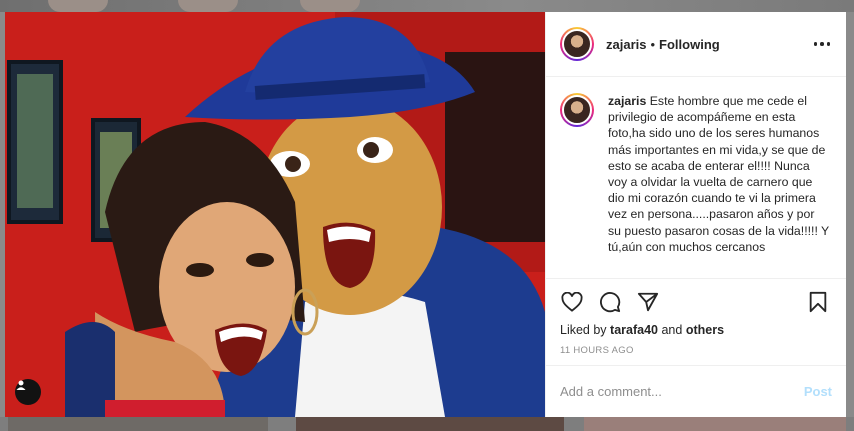 The height and width of the screenshot is (431, 854). Describe the element at coordinates (28, 392) in the screenshot. I see `tag-button` at that location.